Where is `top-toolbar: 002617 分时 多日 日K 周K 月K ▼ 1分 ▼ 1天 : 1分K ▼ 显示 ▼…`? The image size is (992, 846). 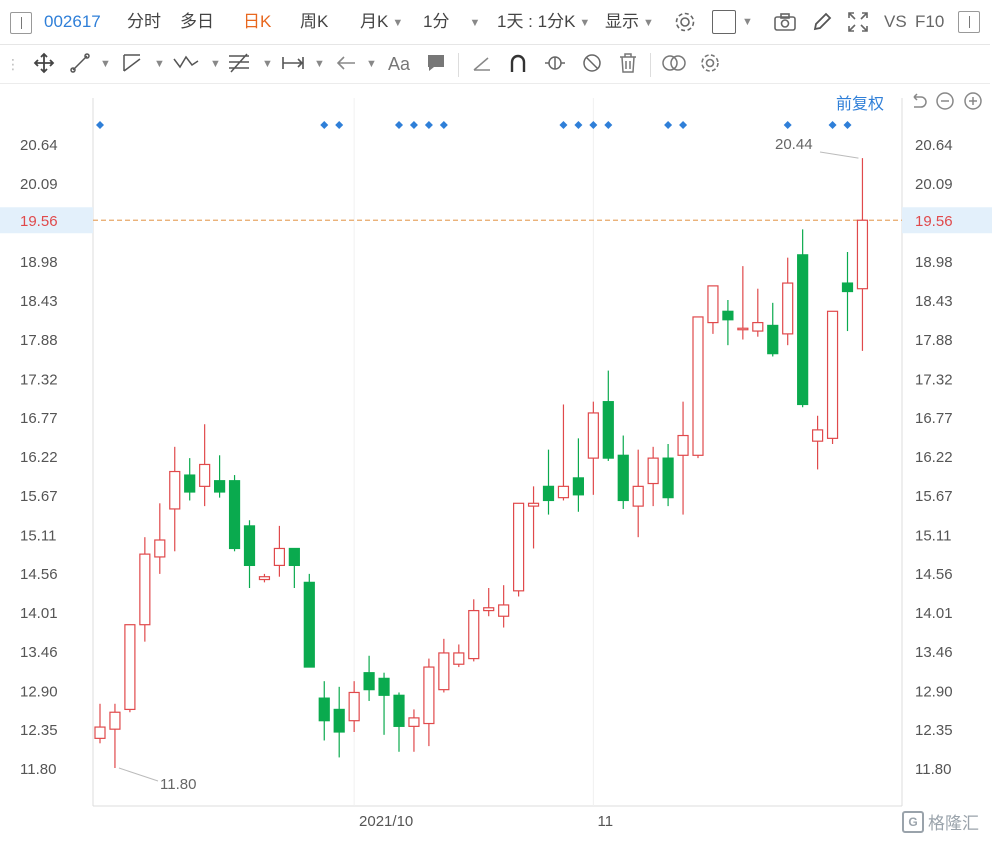 top-toolbar: 002617 分时 多日 日K 周K 月K ▼ 1分 ▼ 1天 : 1分K ▼ 显示 ▼… is located at coordinates (495, 22).